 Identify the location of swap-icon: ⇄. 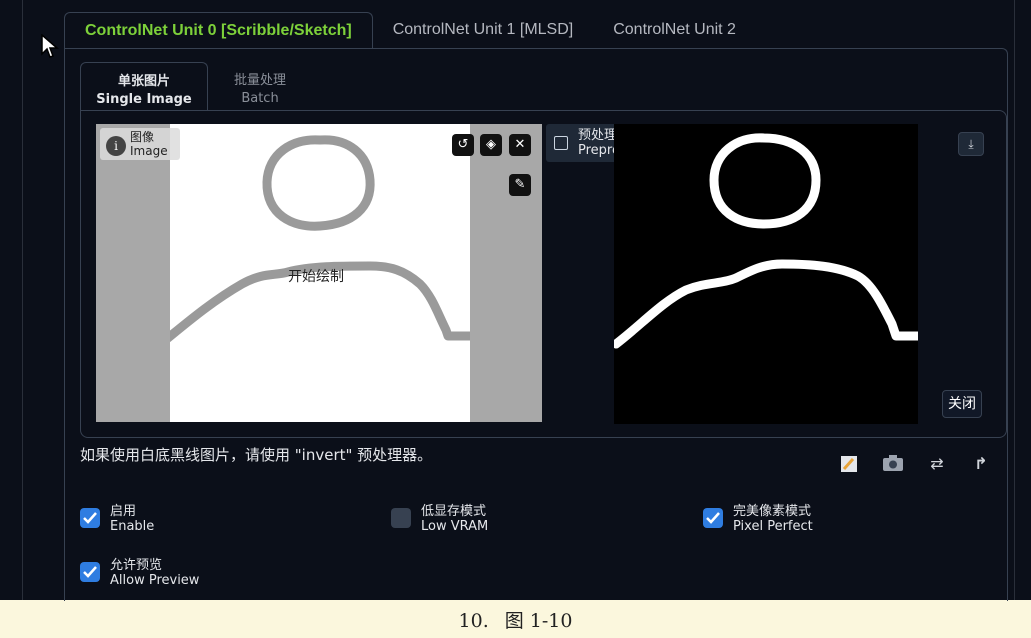
(937, 464).